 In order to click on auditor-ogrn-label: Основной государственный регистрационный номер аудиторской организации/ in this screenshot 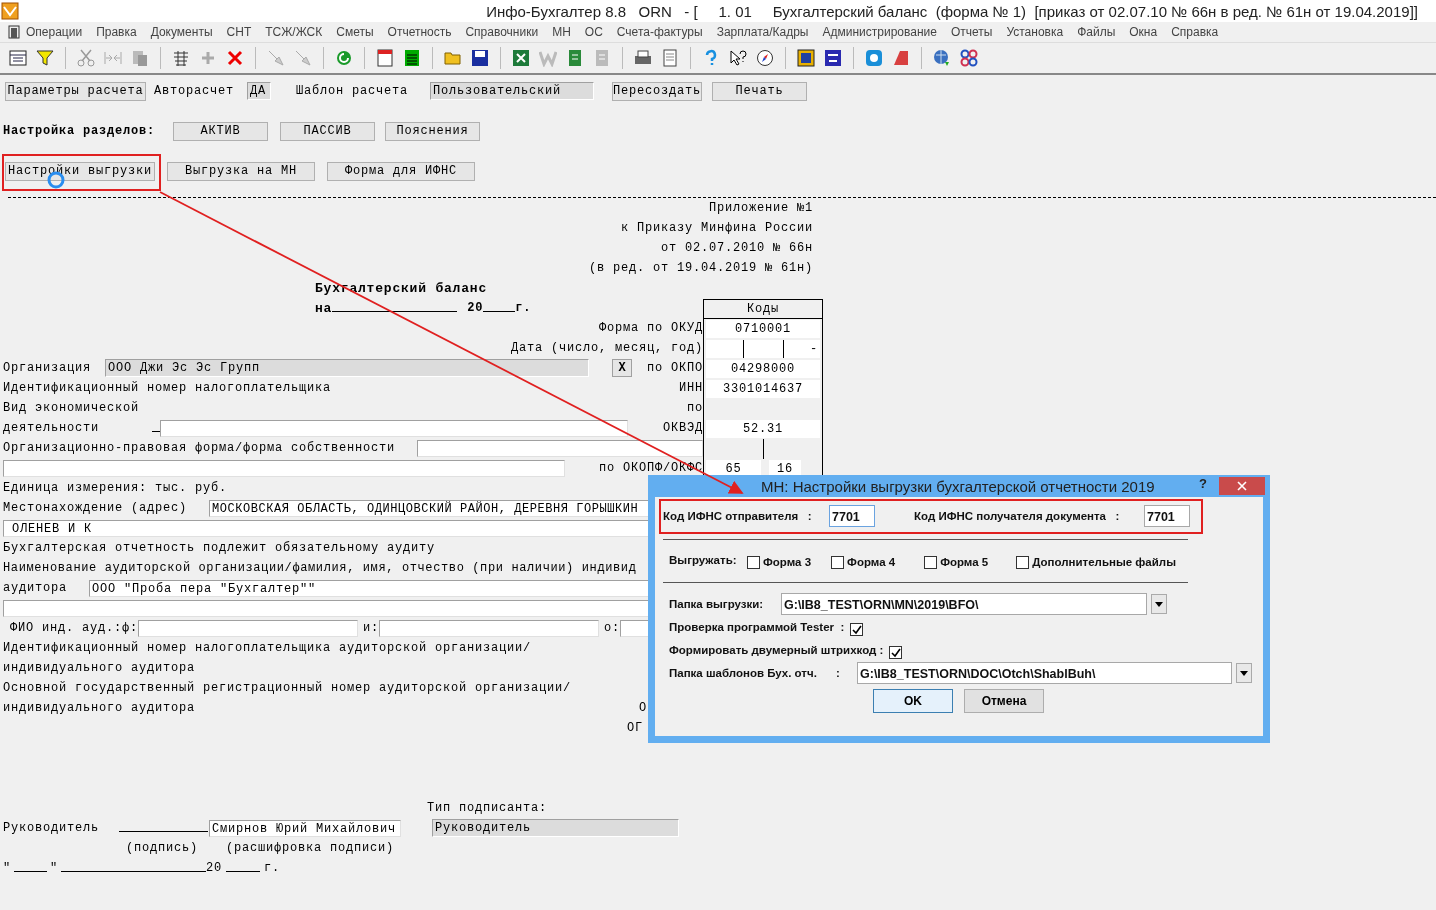, I will do `click(287, 688)`.